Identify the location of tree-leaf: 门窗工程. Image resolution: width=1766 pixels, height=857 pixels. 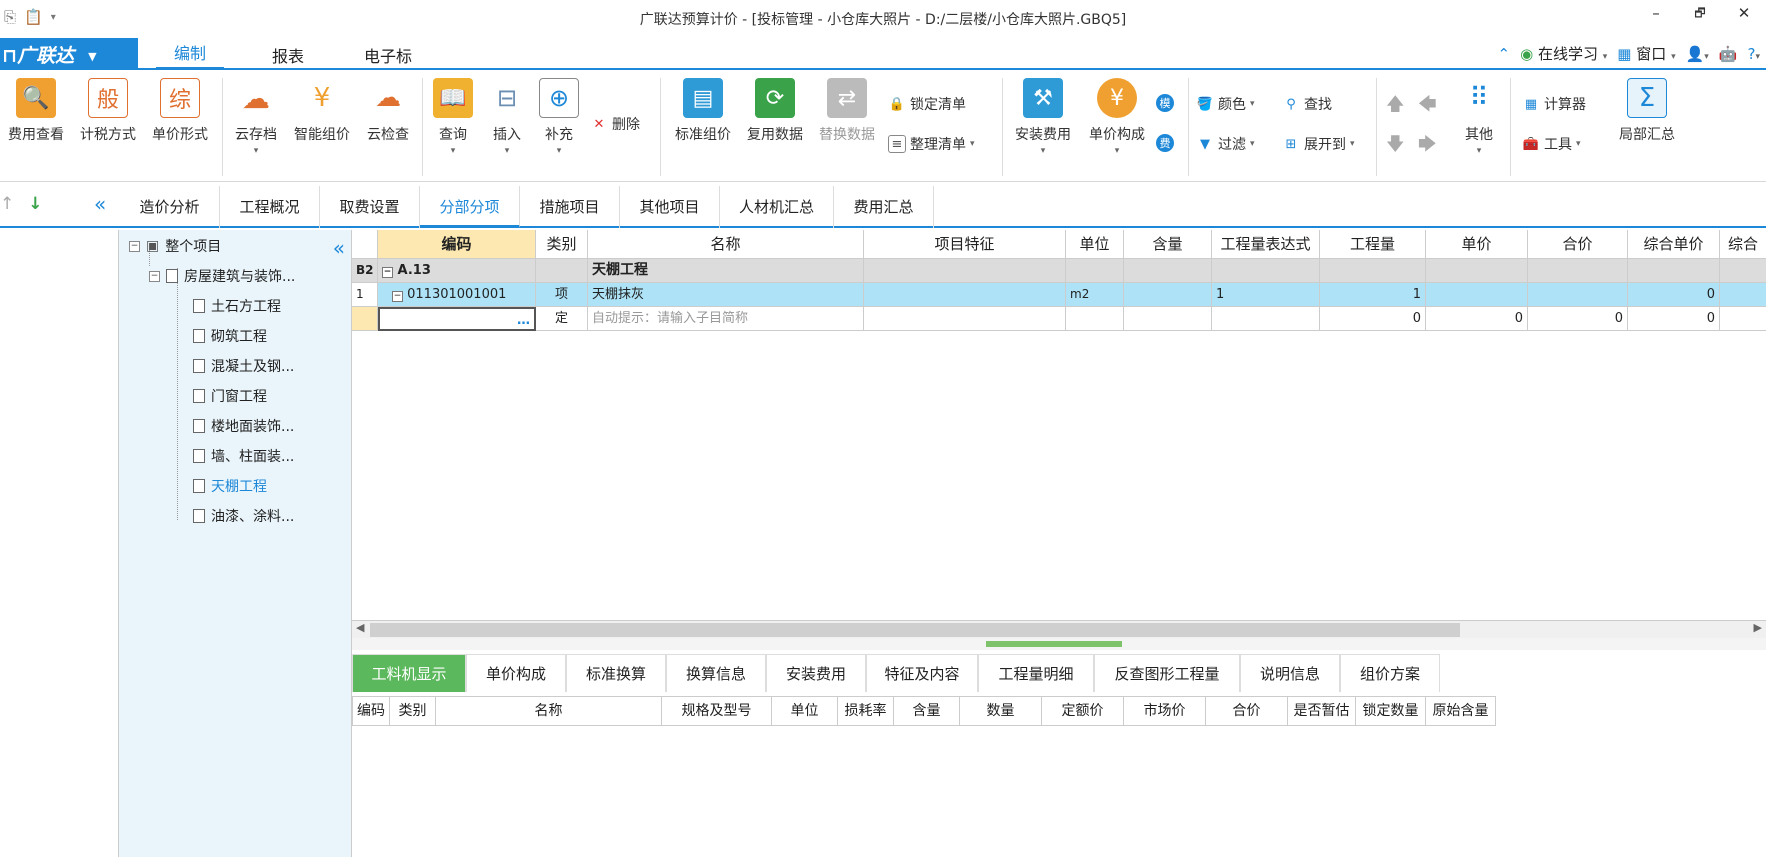
(230, 396).